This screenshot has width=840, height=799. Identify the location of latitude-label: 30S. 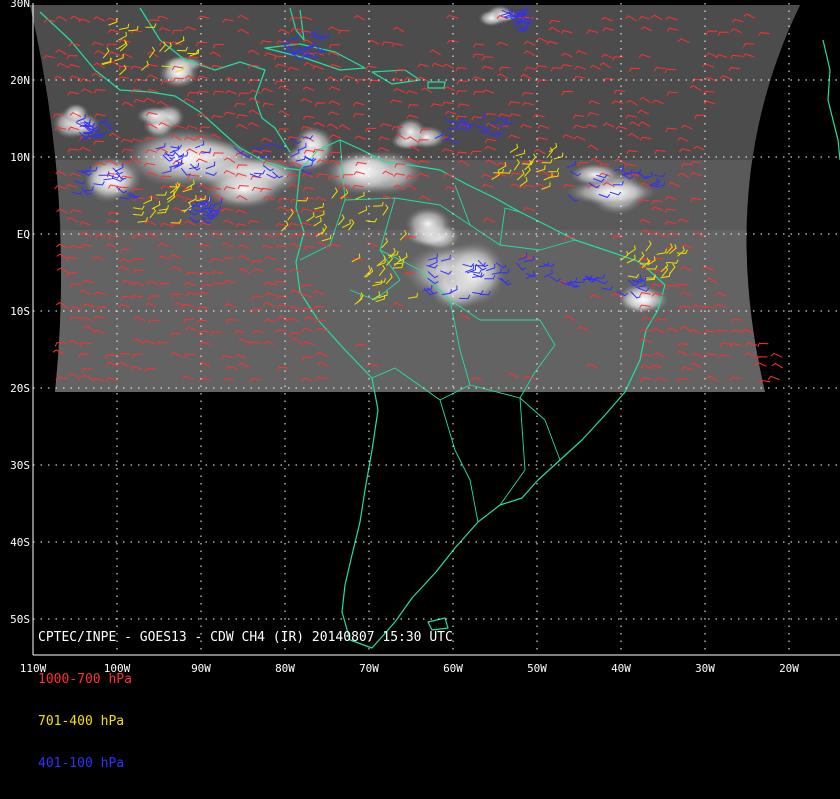
(20, 465).